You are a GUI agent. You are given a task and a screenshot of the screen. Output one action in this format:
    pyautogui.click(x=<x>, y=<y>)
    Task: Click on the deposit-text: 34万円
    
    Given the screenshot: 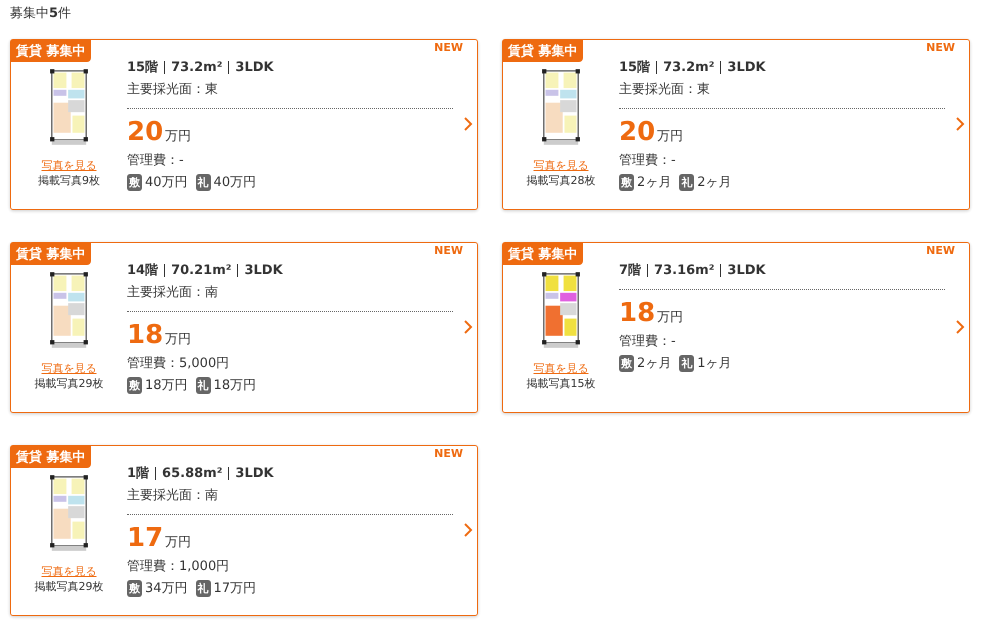 What is the action you would take?
    pyautogui.click(x=166, y=588)
    